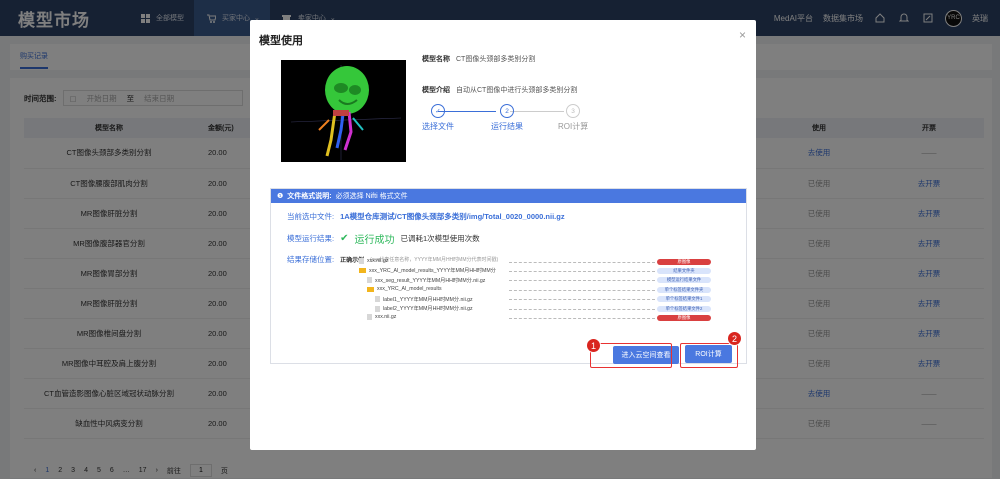 The width and height of the screenshot is (1000, 479). I want to click on step-run-result: 2 运行结果, so click(507, 118).